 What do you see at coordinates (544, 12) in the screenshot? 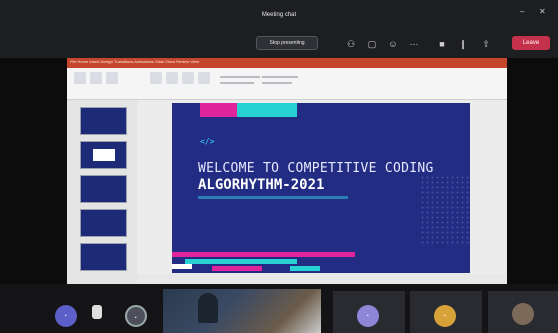
I see `close-window-button: ✕` at bounding box center [544, 12].